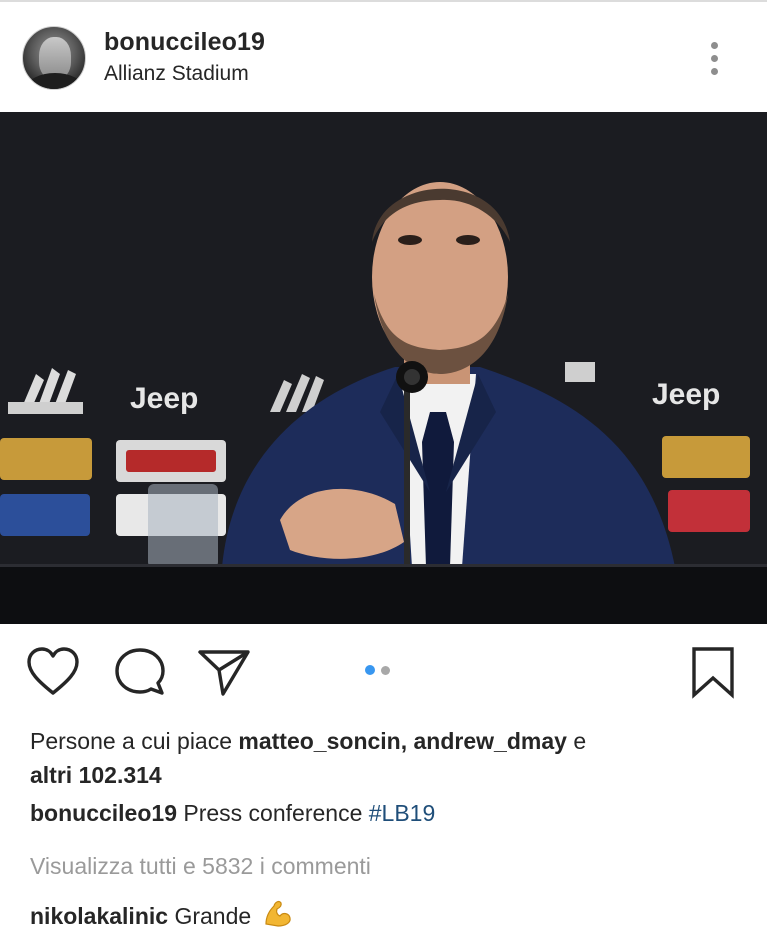 This screenshot has height=939, width=767. I want to click on caption-hashtag: #LB19, so click(402, 813).